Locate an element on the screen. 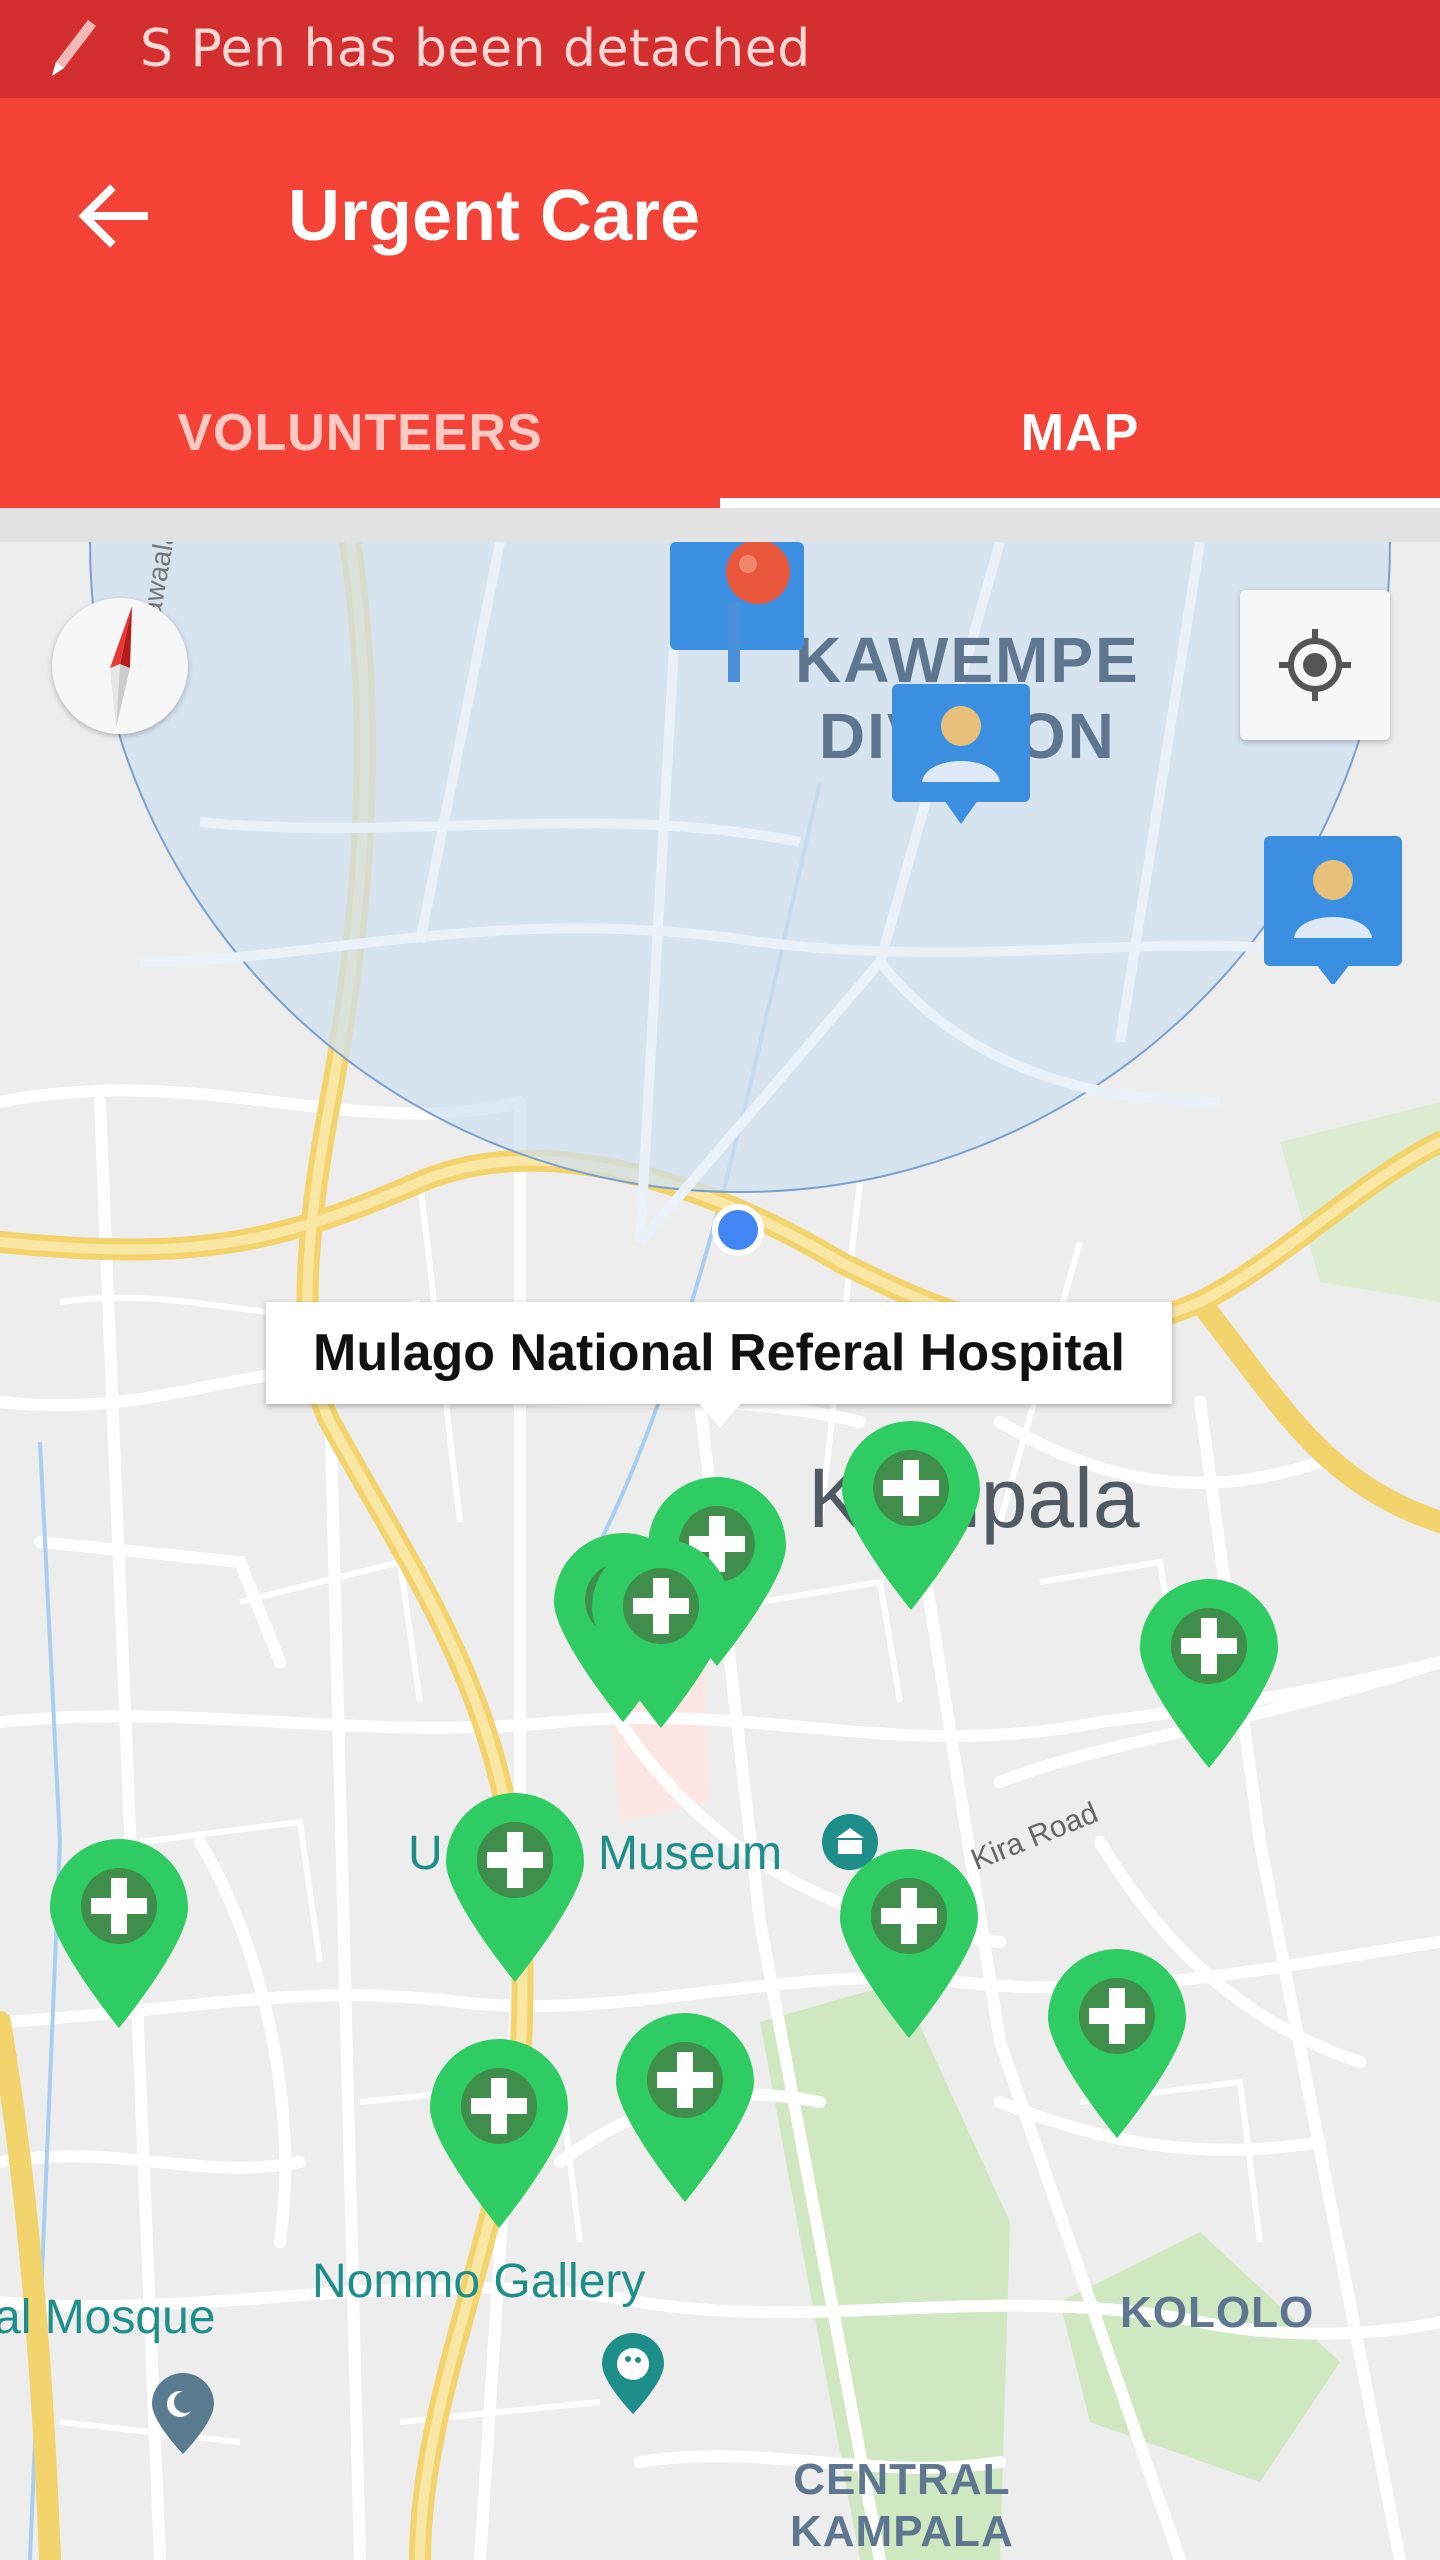 Image resolution: width=1440 pixels, height=2560 pixels. area-label-kololo: KOLOLO is located at coordinates (1217, 2312).